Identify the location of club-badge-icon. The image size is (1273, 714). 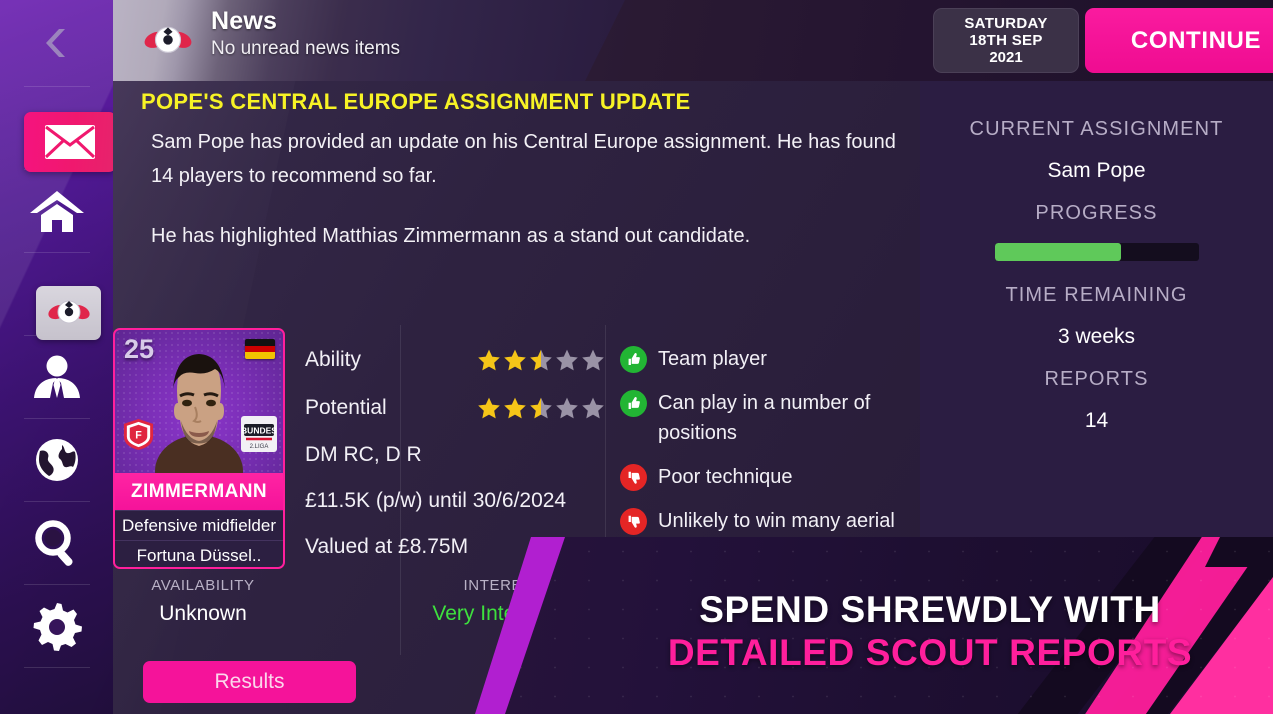
(68, 312).